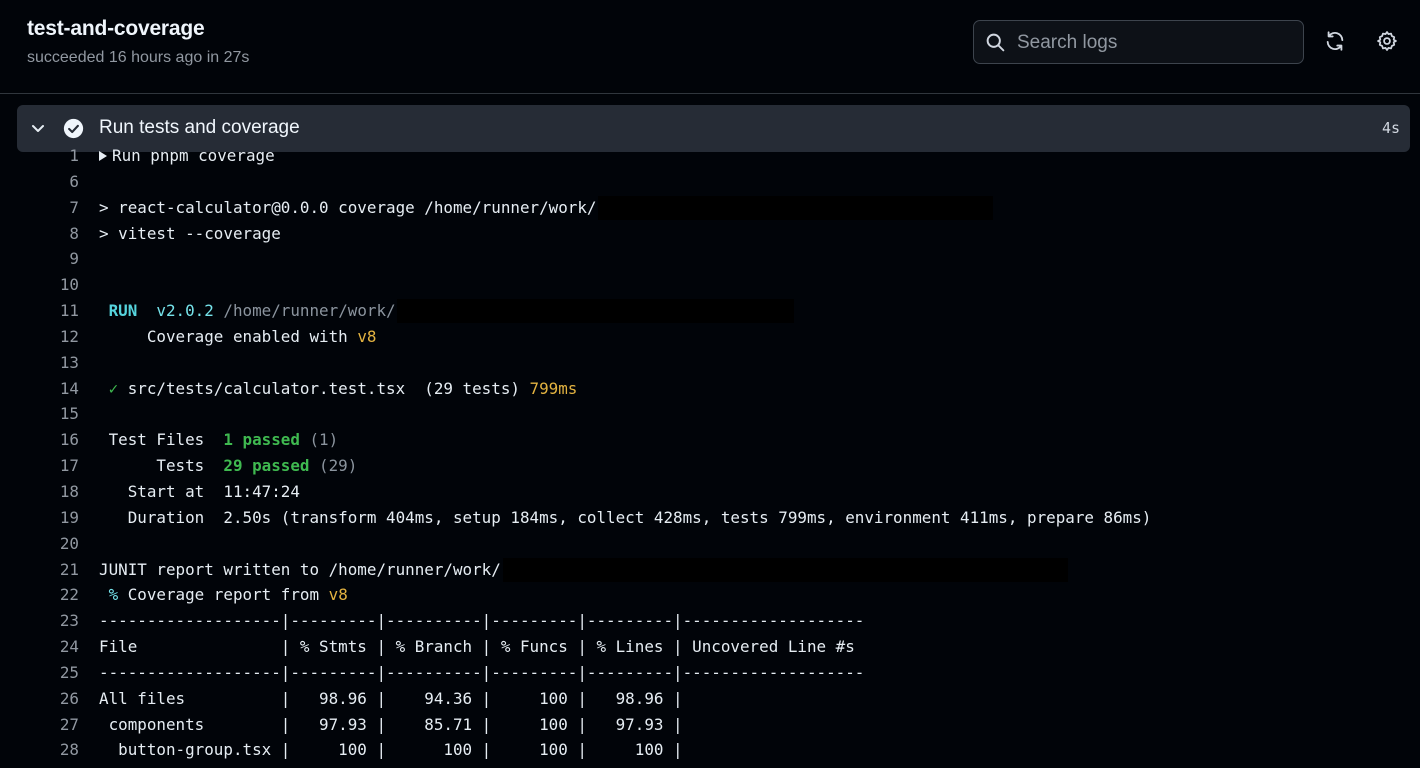  Describe the element at coordinates (319, 440) in the screenshot. I see `log-text: (1)` at that location.